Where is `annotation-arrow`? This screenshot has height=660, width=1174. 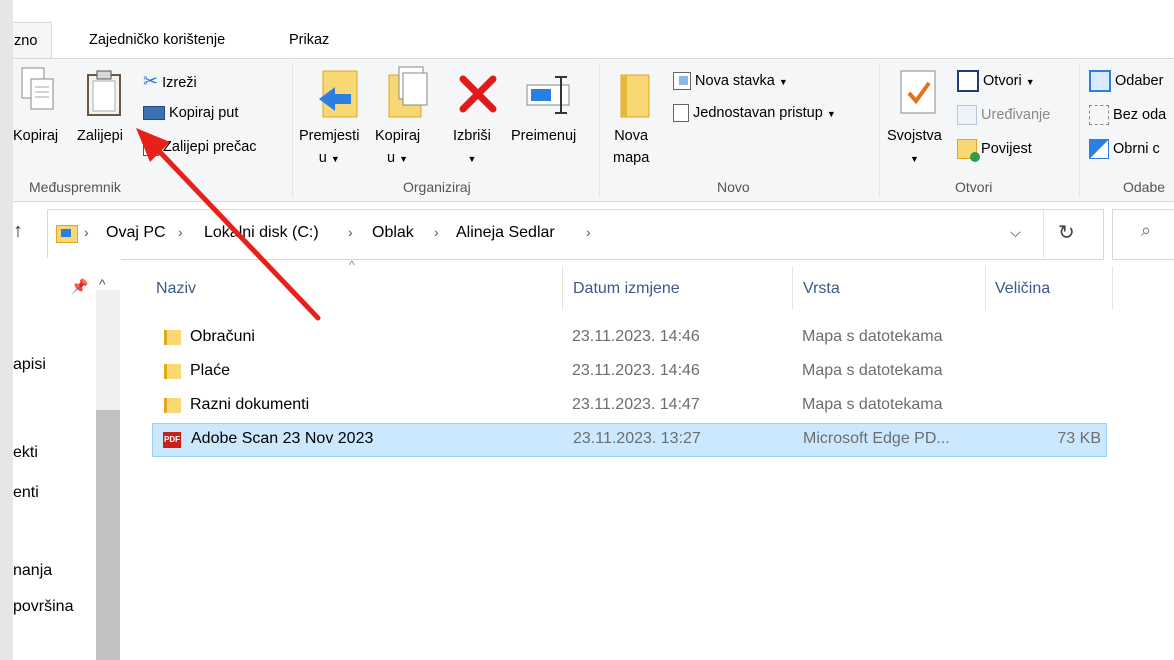 annotation-arrow is located at coordinates (228, 224).